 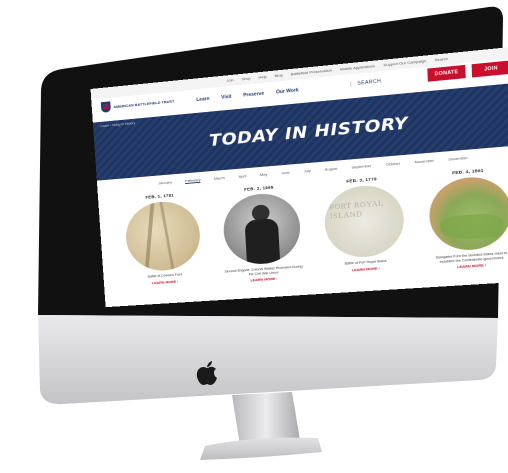 I want to click on card-caption: Battle of Cowan's Ford, so click(x=164, y=275).